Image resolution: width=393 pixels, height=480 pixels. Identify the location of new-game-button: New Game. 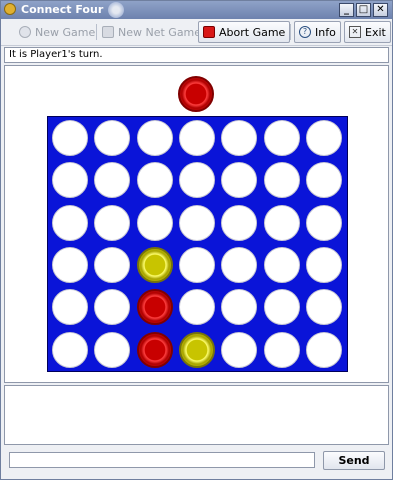
(57, 32).